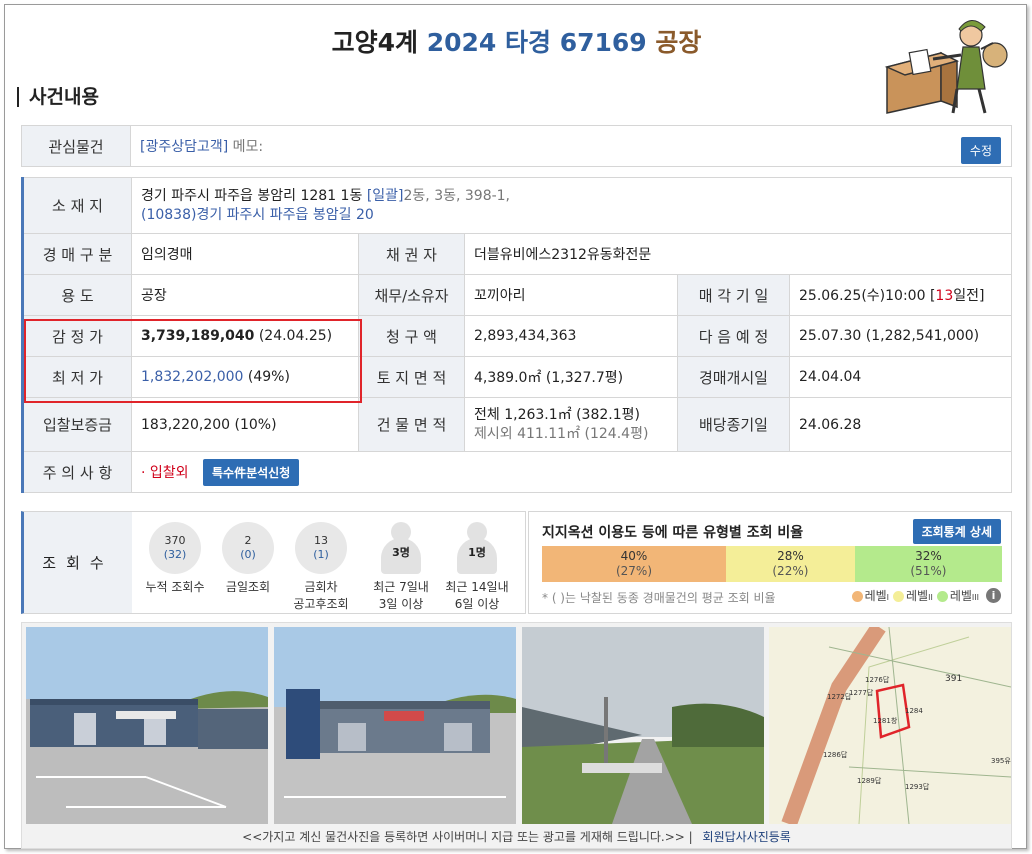  I want to click on building-total: 전체 1,263.1㎡ (382.1평), so click(557, 414).